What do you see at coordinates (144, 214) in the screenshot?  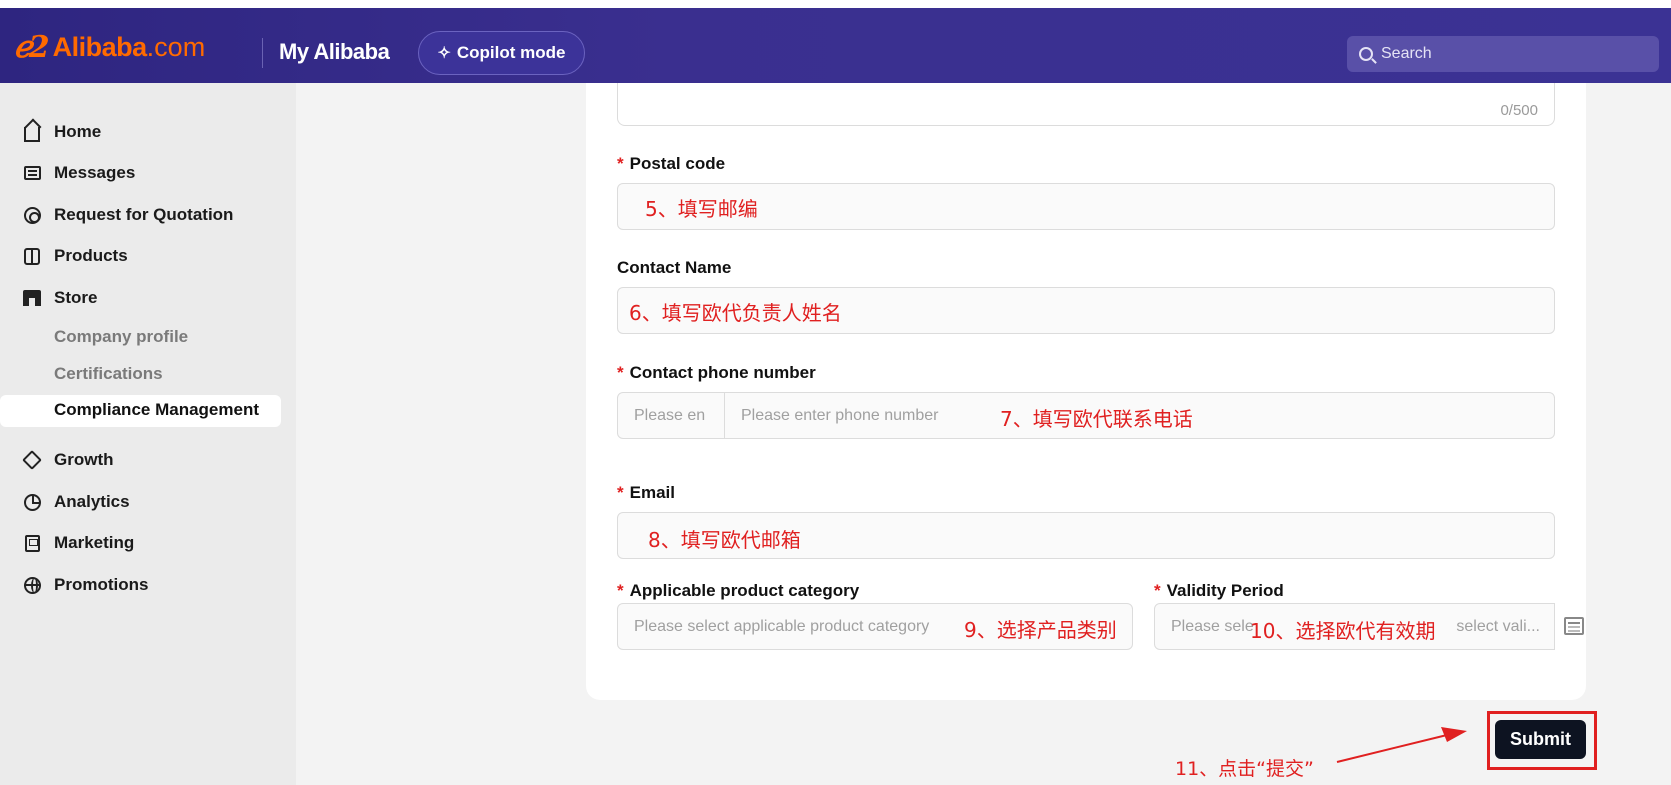 I see `sidebar-item-label: Request for Quotation` at bounding box center [144, 214].